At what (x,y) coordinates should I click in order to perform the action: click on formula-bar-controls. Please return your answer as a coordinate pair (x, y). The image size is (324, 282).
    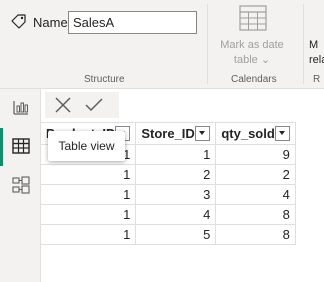
    Looking at the image, I should click on (82, 105).